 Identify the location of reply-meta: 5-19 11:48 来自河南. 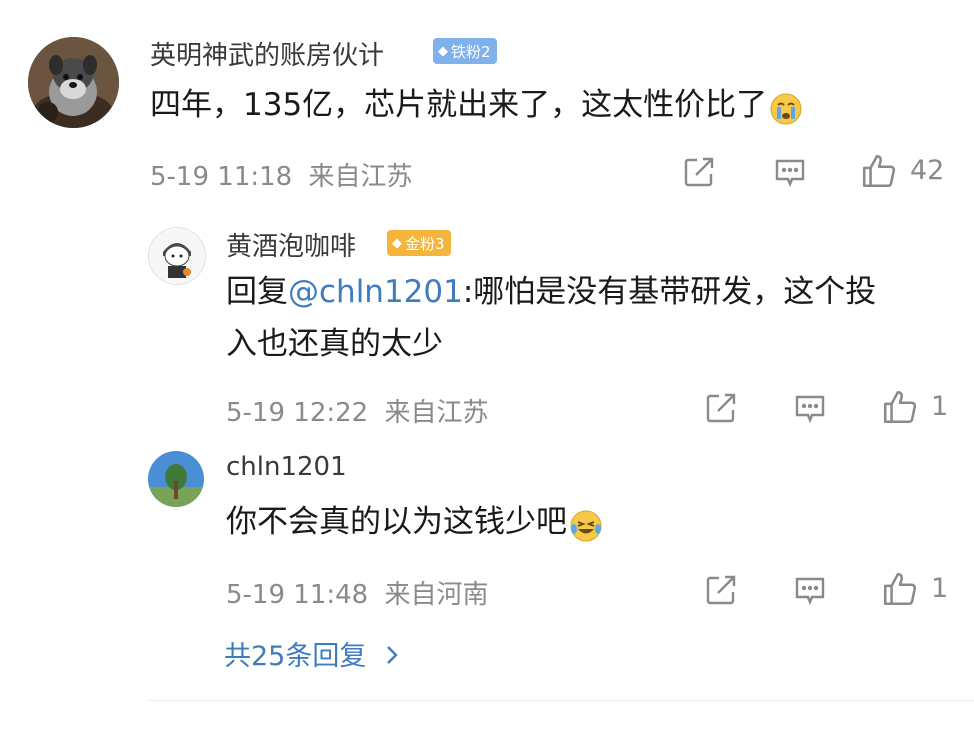
(357, 592).